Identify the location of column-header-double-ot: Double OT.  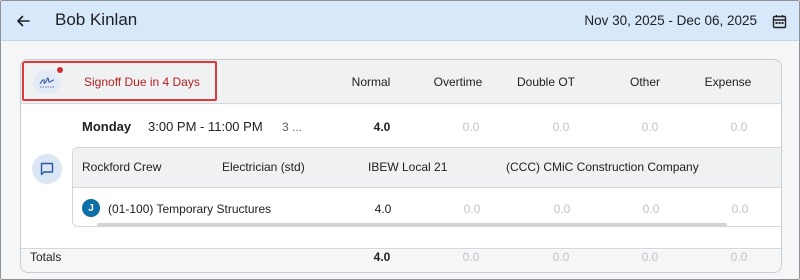
(546, 82).